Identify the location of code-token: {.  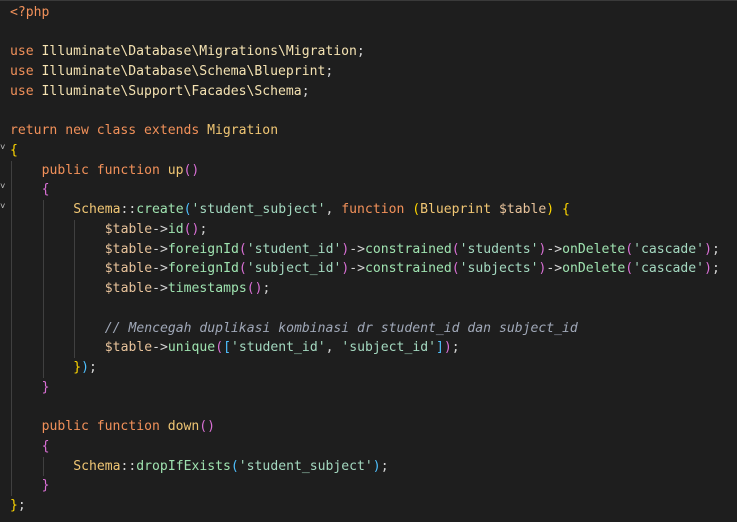
(562, 210).